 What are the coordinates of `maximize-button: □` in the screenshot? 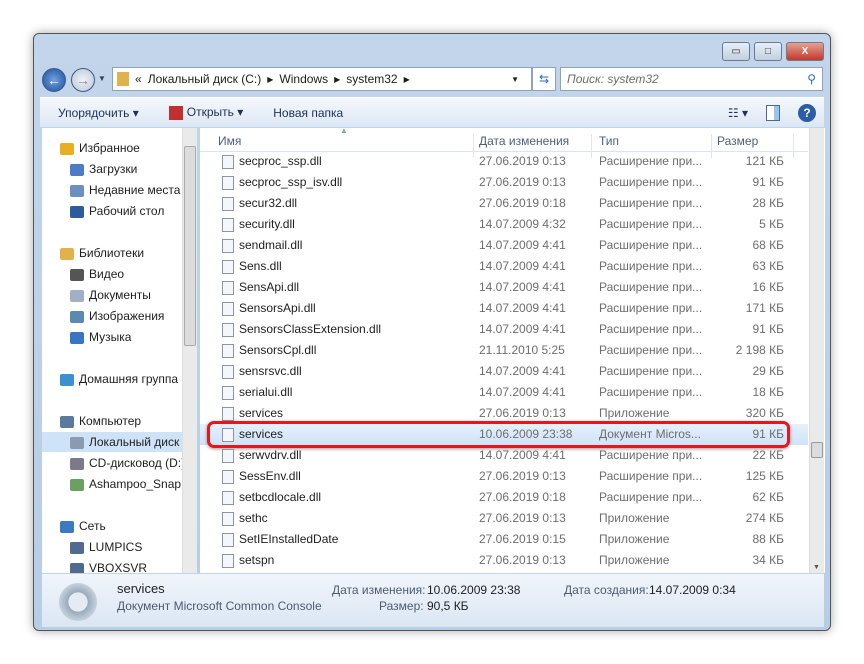 It's located at (768, 51).